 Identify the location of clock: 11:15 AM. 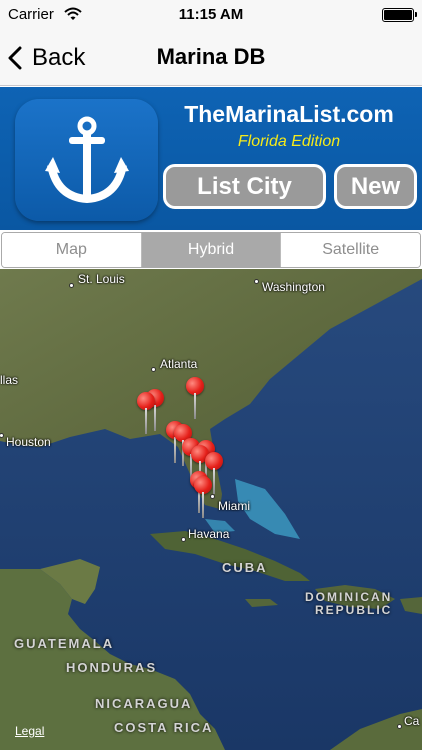
(211, 14).